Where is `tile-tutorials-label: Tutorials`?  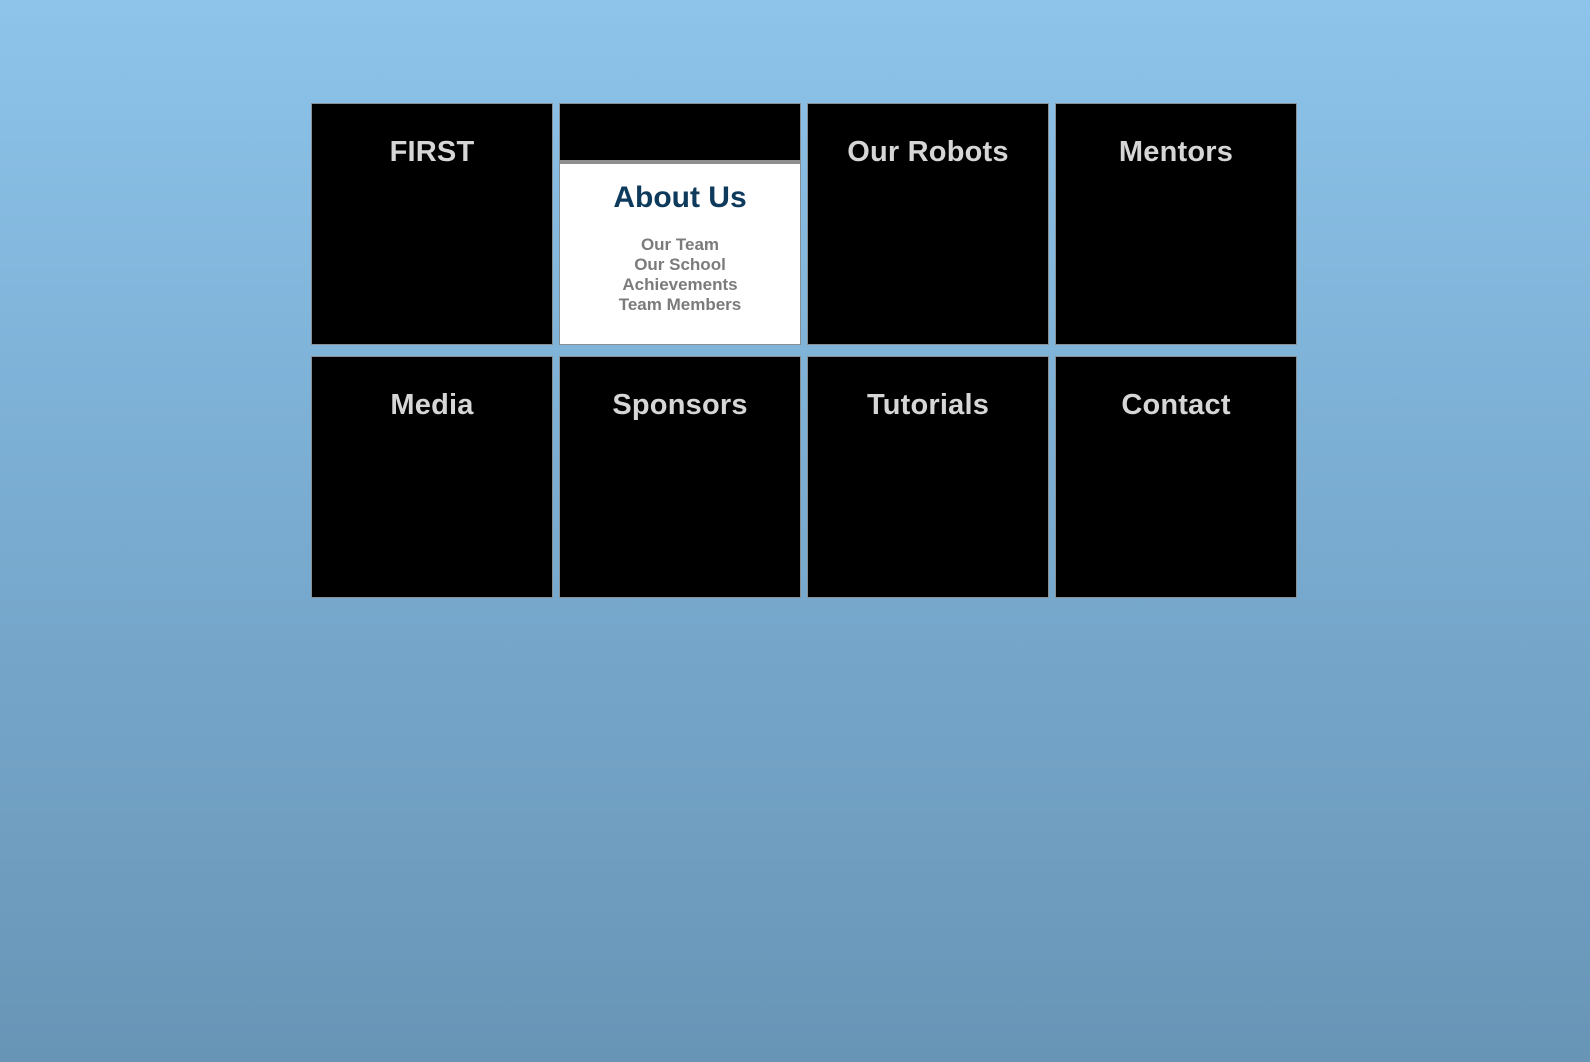
tile-tutorials-label: Tutorials is located at coordinates (928, 405).